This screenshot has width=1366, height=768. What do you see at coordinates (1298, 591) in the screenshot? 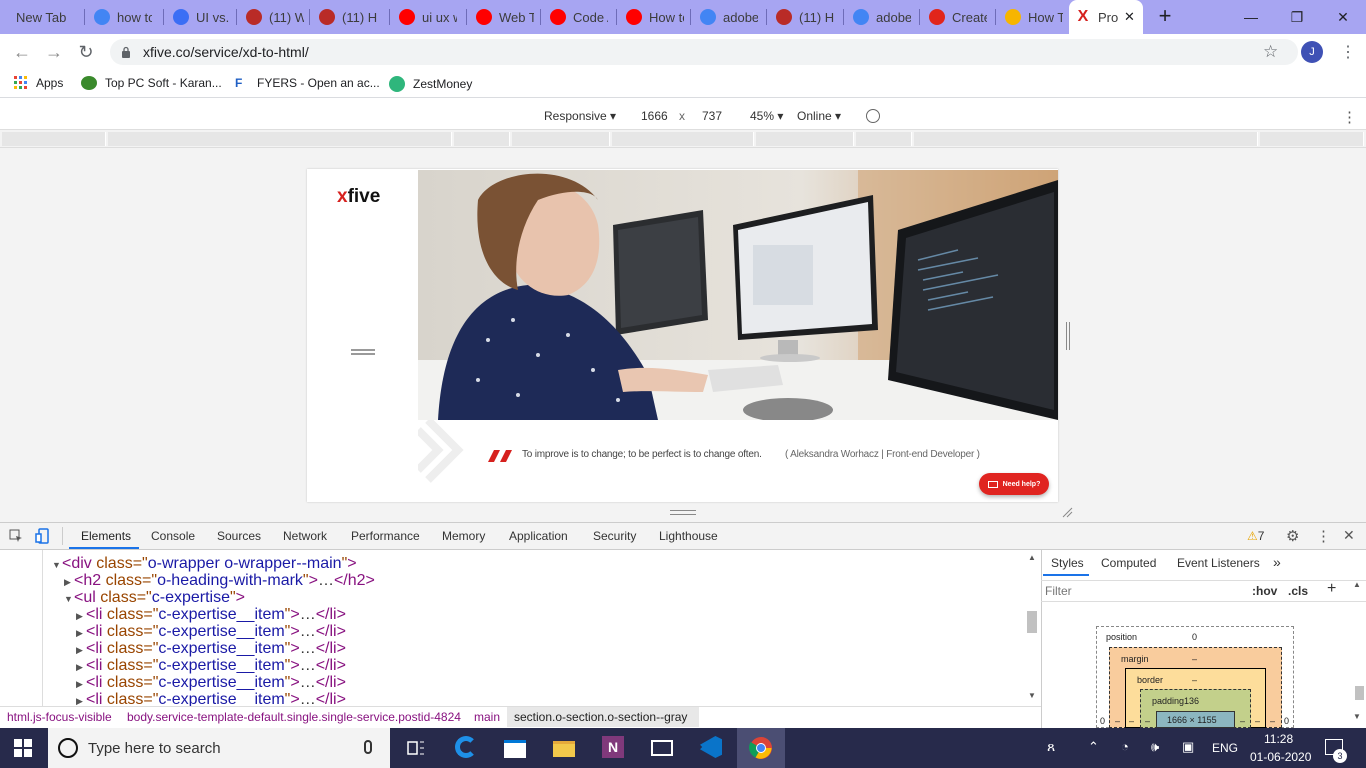
I see `cls-toggle: .cls` at bounding box center [1298, 591].